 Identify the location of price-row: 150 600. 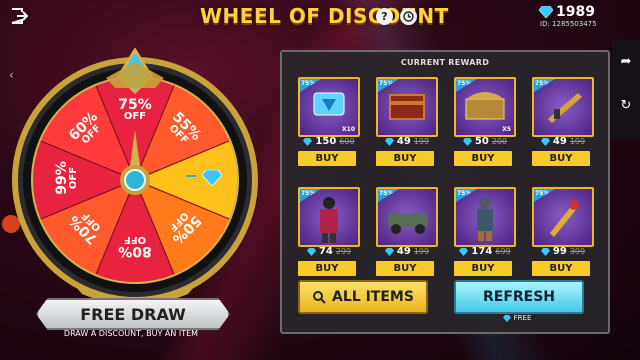
(329, 141).